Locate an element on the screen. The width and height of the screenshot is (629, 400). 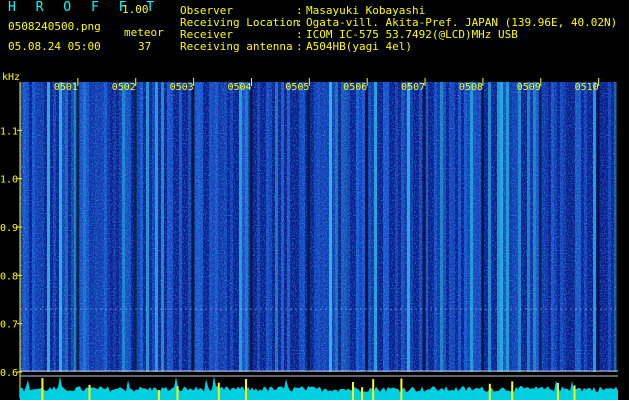
frequency-axis: kHz 1.1 1.0 0.9 0.8 0.7 0.6 is located at coordinates (11, 235).